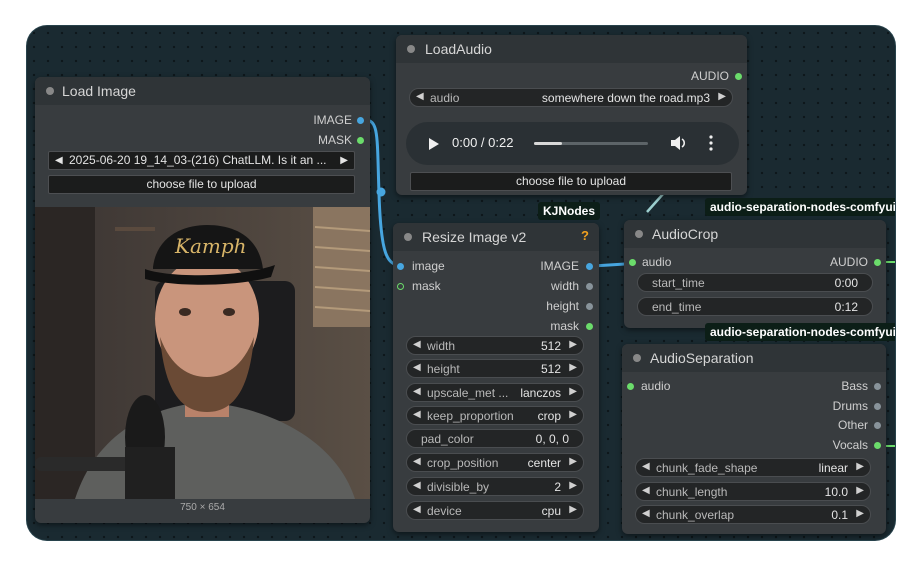 This screenshot has width=921, height=567. What do you see at coordinates (548, 143) in the screenshot?
I see `seek-progress` at bounding box center [548, 143].